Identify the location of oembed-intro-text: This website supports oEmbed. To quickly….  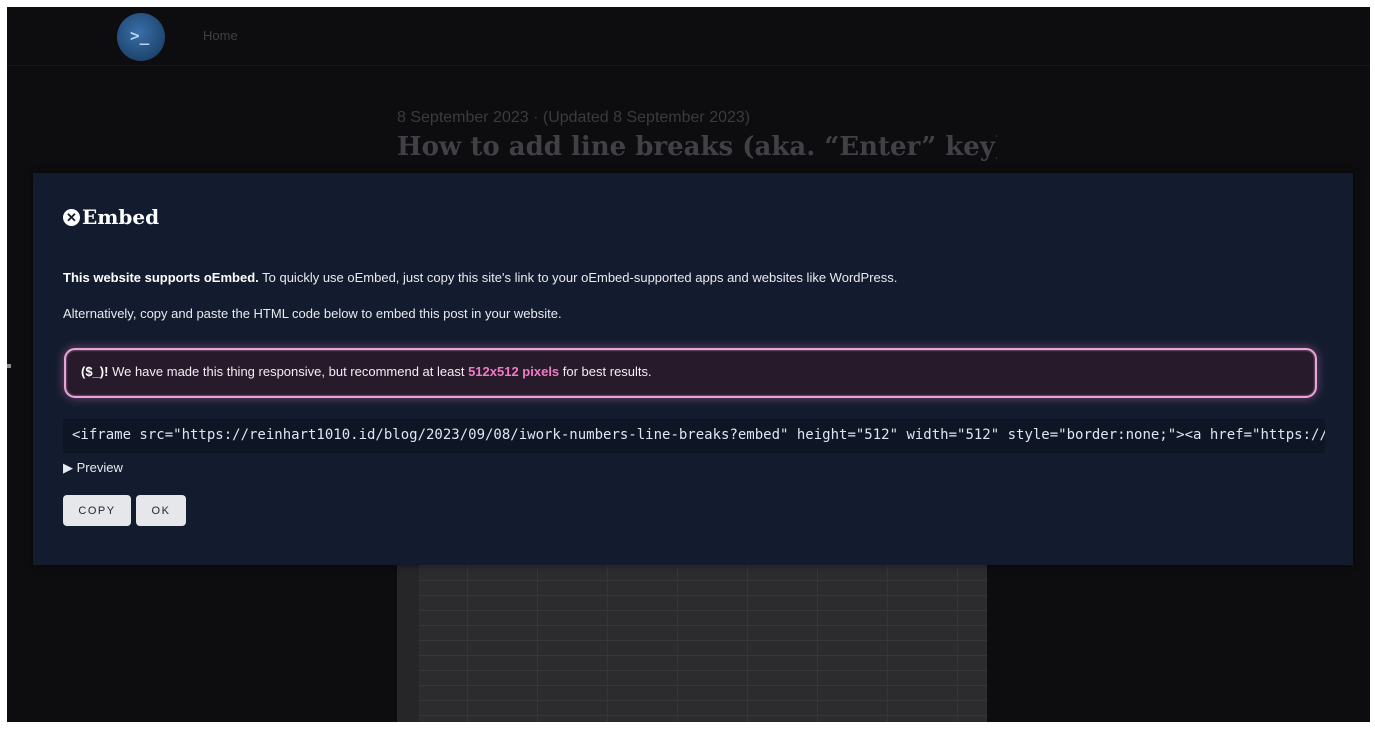
(480, 277).